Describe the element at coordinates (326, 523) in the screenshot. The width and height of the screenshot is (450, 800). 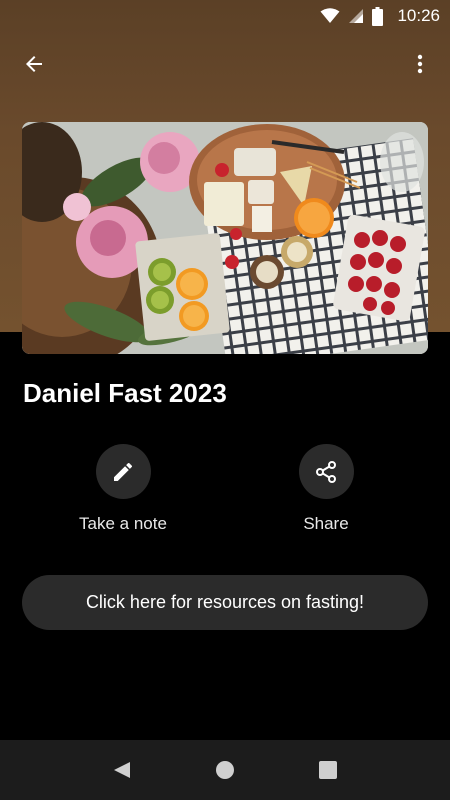
I see `share-label: Share` at that location.